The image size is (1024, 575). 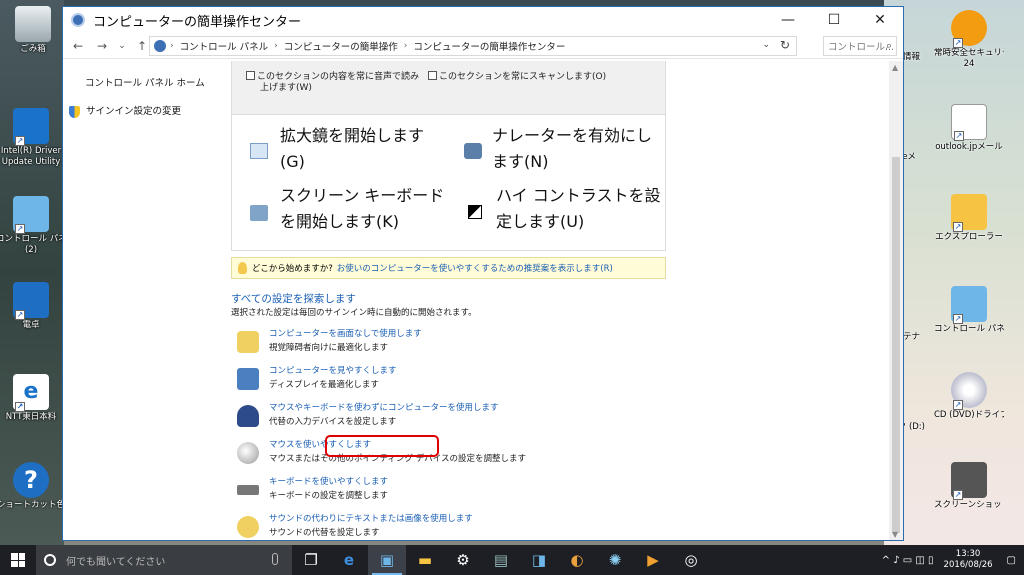 What do you see at coordinates (691, 560) in the screenshot?
I see `groove-icon: ◎` at bounding box center [691, 560].